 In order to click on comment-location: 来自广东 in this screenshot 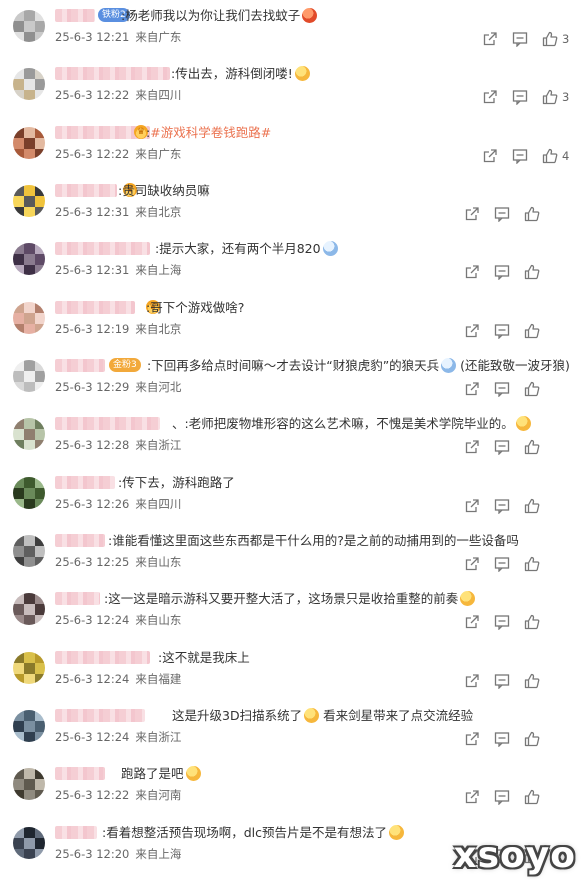, I will do `click(158, 37)`.